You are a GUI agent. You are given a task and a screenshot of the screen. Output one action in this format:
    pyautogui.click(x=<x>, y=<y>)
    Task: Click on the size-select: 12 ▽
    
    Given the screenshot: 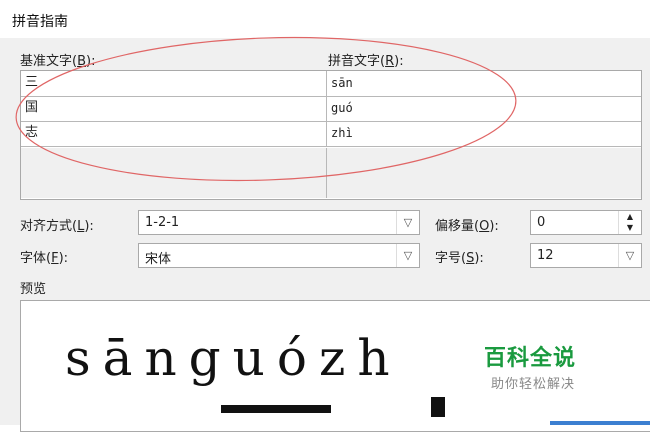 What is the action you would take?
    pyautogui.click(x=586, y=255)
    